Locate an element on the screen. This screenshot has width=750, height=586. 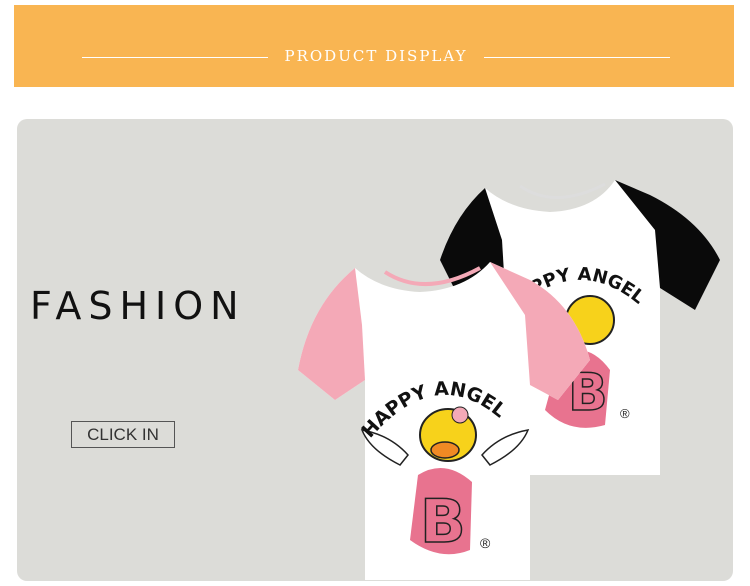
back-shirt-mark: ® is located at coordinates (625, 413).